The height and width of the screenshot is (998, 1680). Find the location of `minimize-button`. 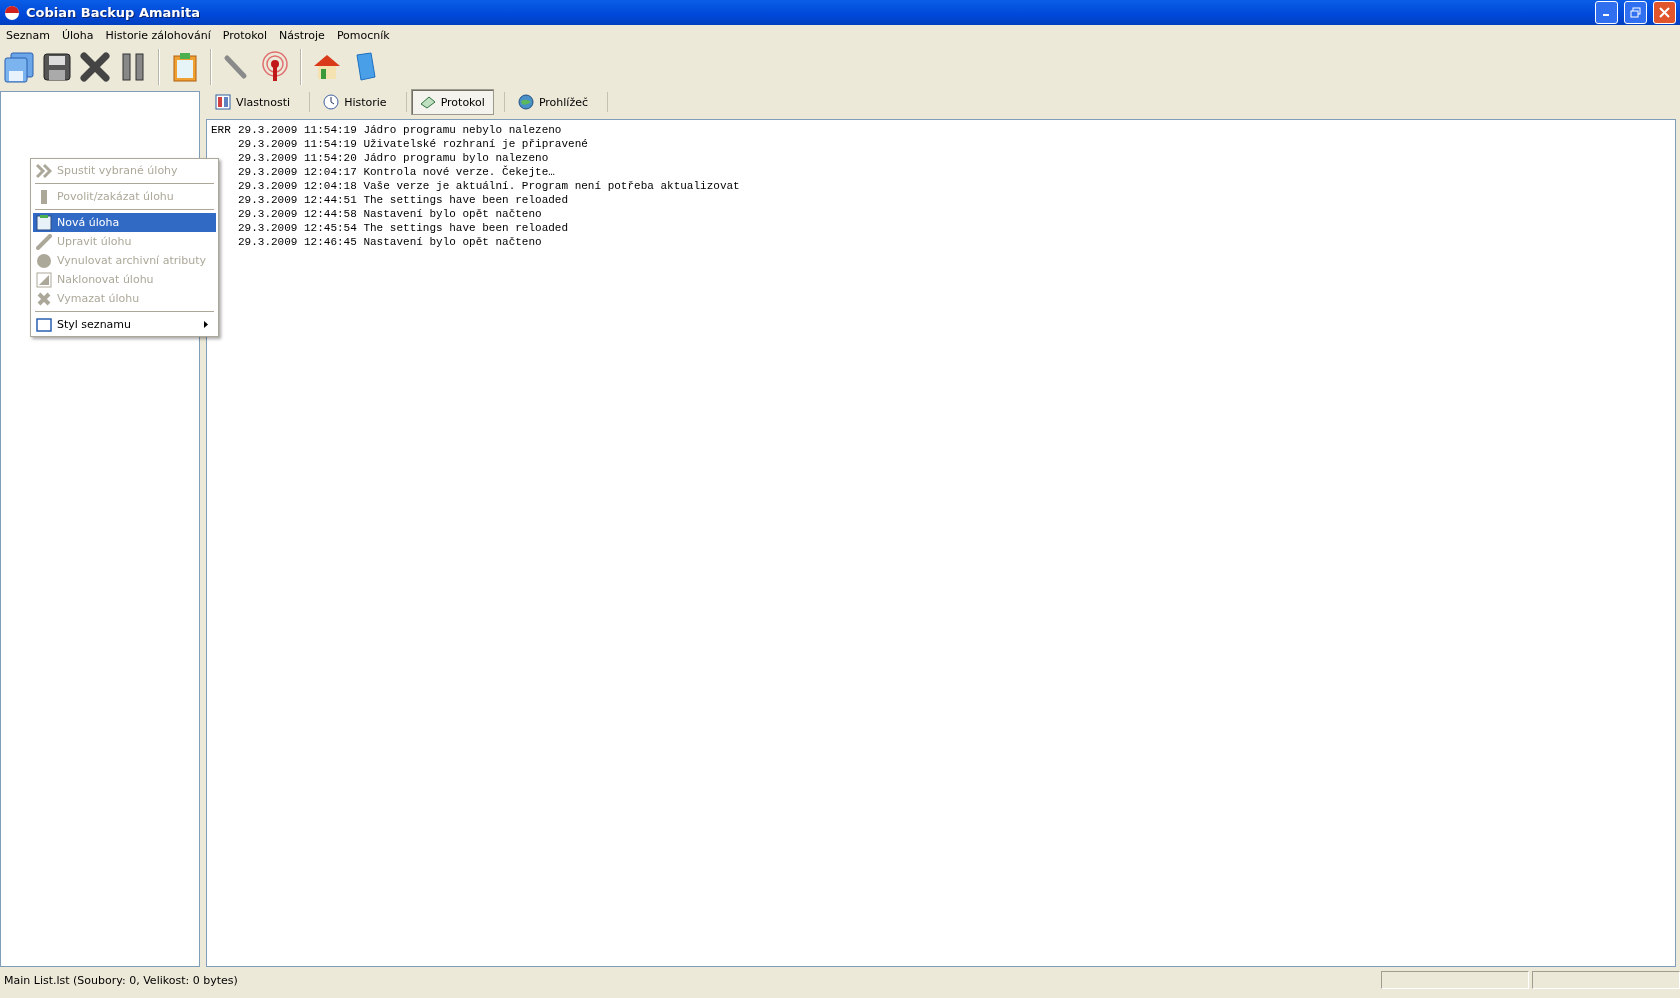

minimize-button is located at coordinates (1606, 12).